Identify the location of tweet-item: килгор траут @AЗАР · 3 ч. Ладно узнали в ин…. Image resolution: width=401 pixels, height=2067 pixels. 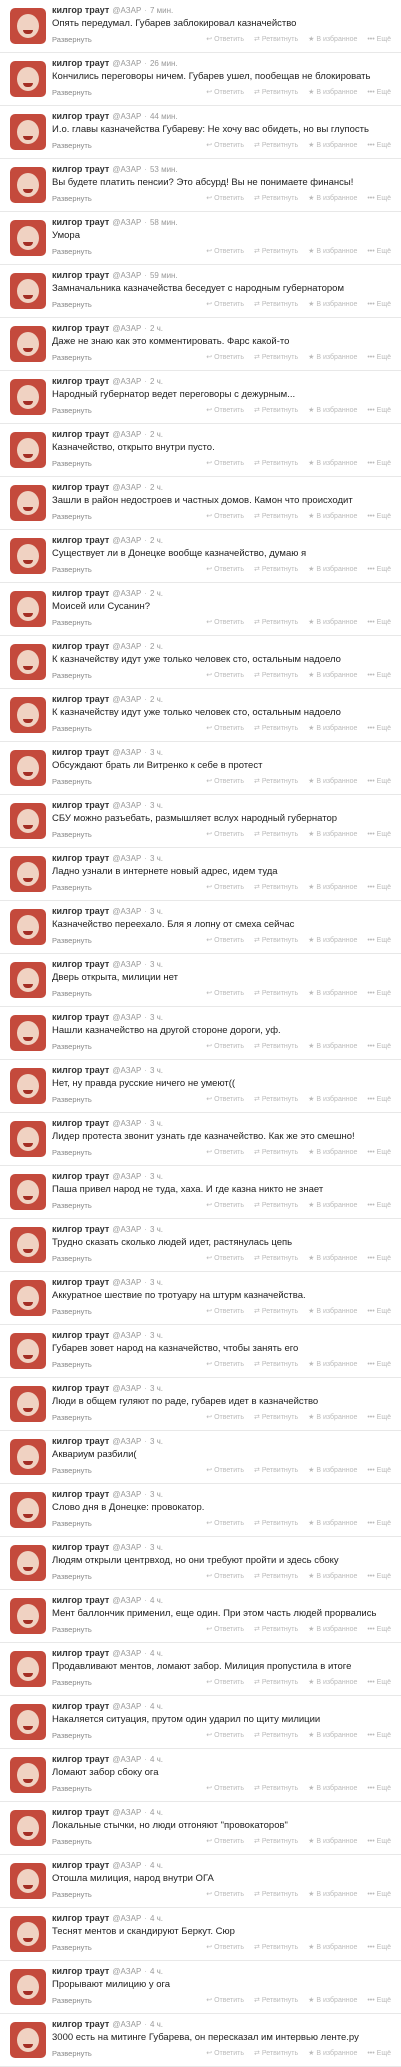
(200, 874).